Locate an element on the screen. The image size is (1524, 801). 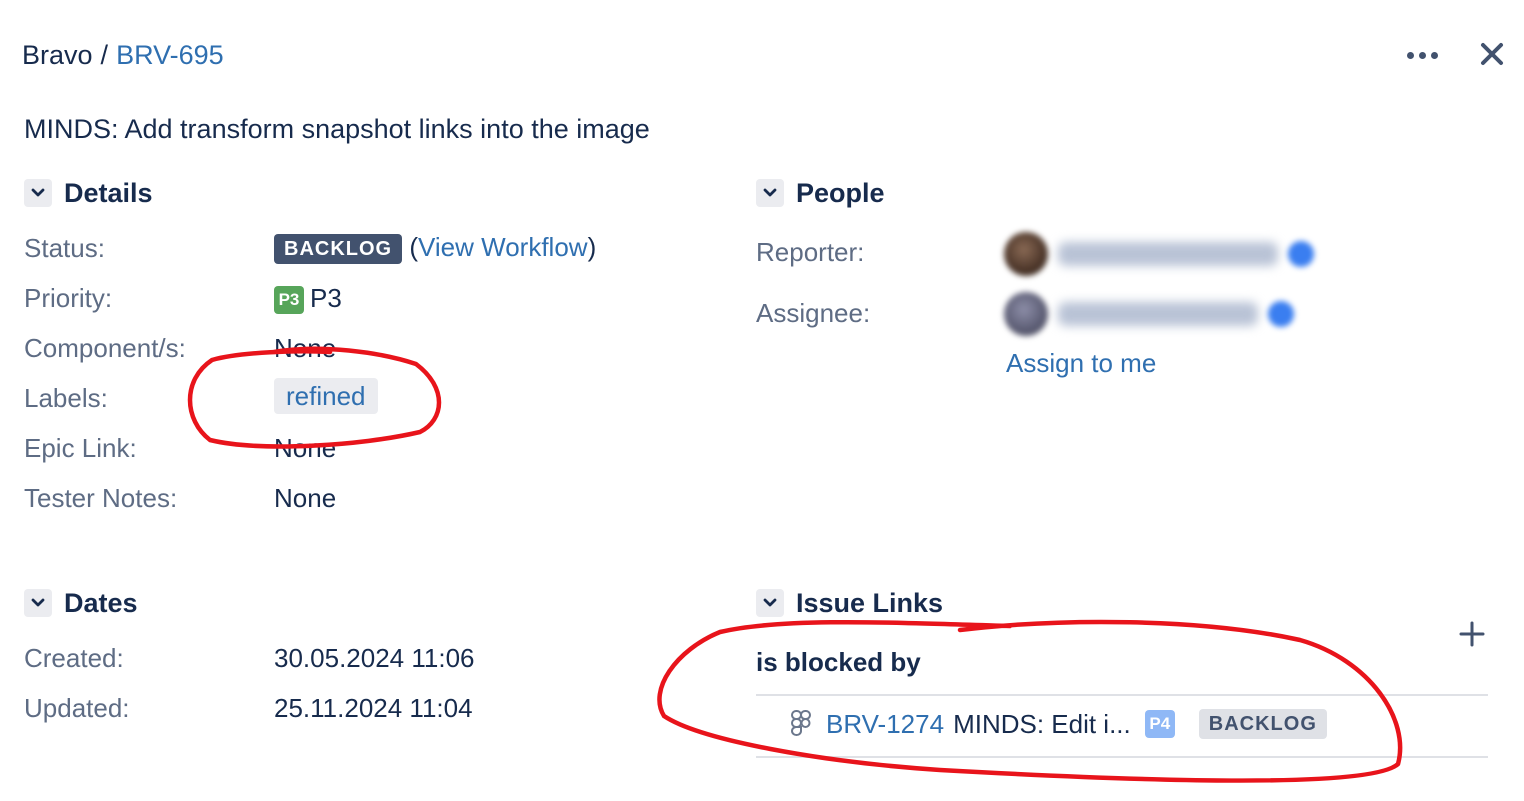
add-issue-link-button is located at coordinates (1472, 634).